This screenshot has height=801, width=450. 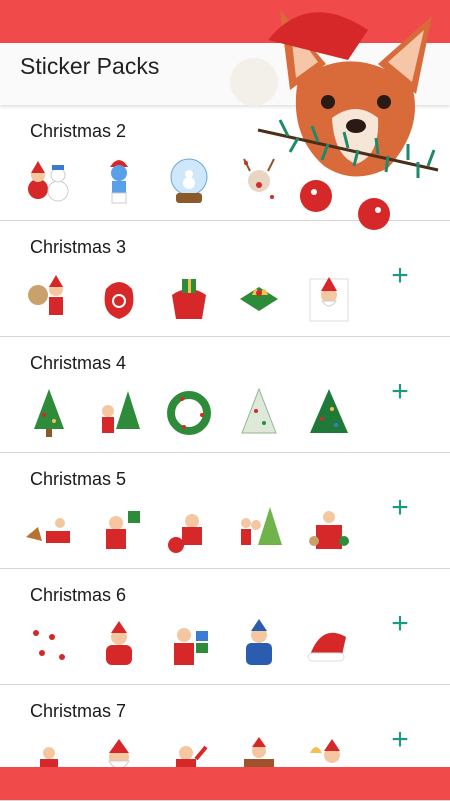 What do you see at coordinates (49, 529) in the screenshot?
I see `sleigh-sticker` at bounding box center [49, 529].